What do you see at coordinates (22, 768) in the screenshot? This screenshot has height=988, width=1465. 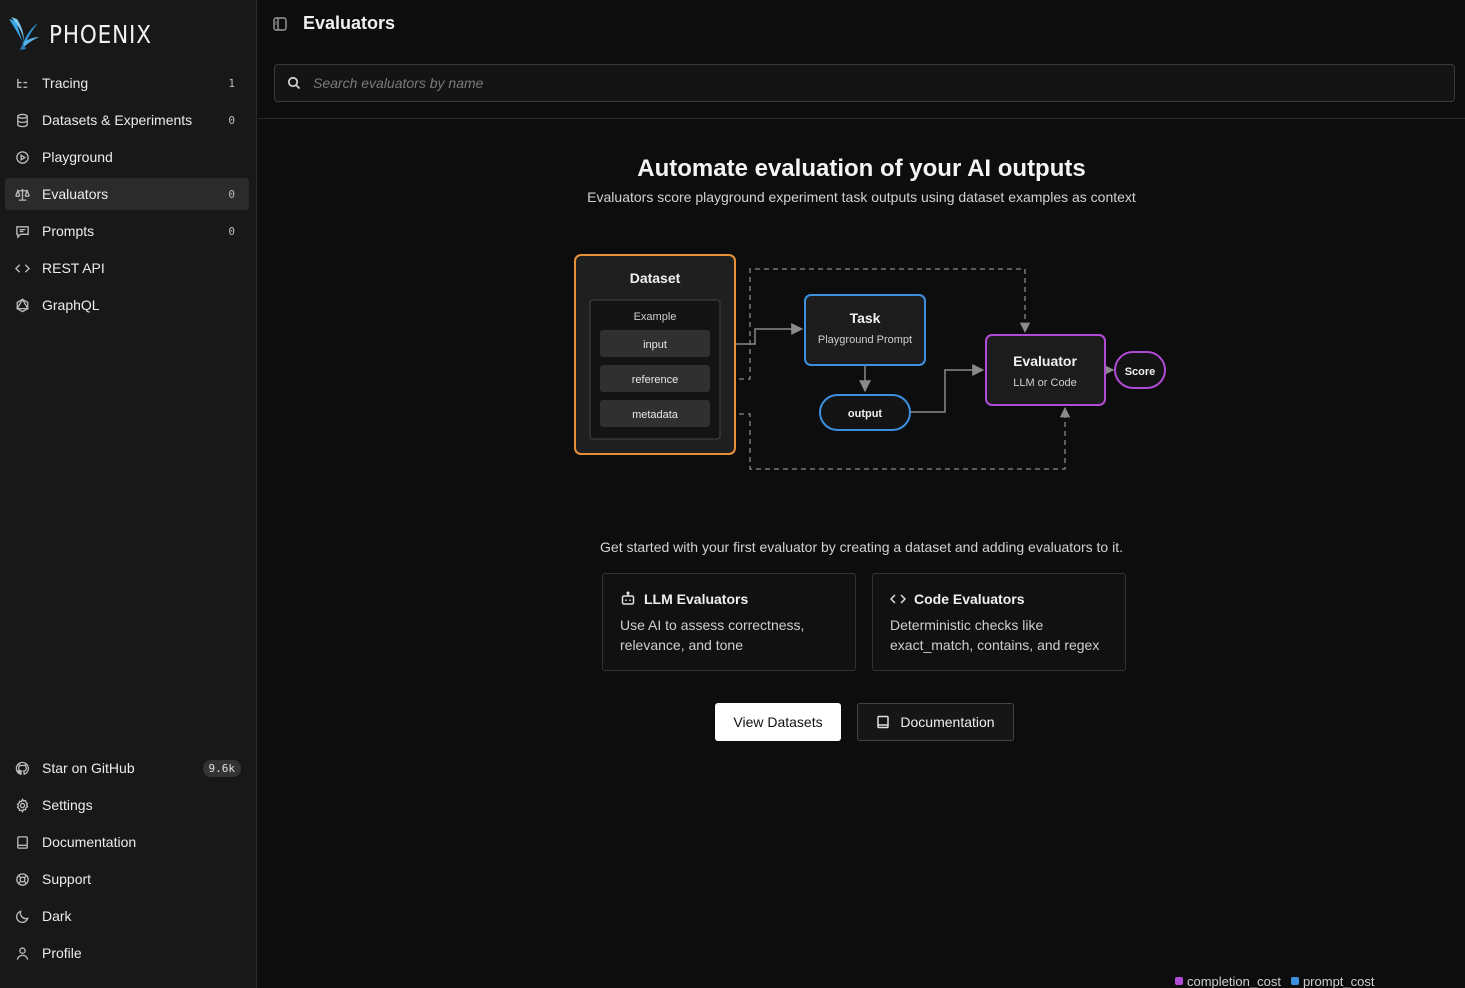 I see `github-icon` at bounding box center [22, 768].